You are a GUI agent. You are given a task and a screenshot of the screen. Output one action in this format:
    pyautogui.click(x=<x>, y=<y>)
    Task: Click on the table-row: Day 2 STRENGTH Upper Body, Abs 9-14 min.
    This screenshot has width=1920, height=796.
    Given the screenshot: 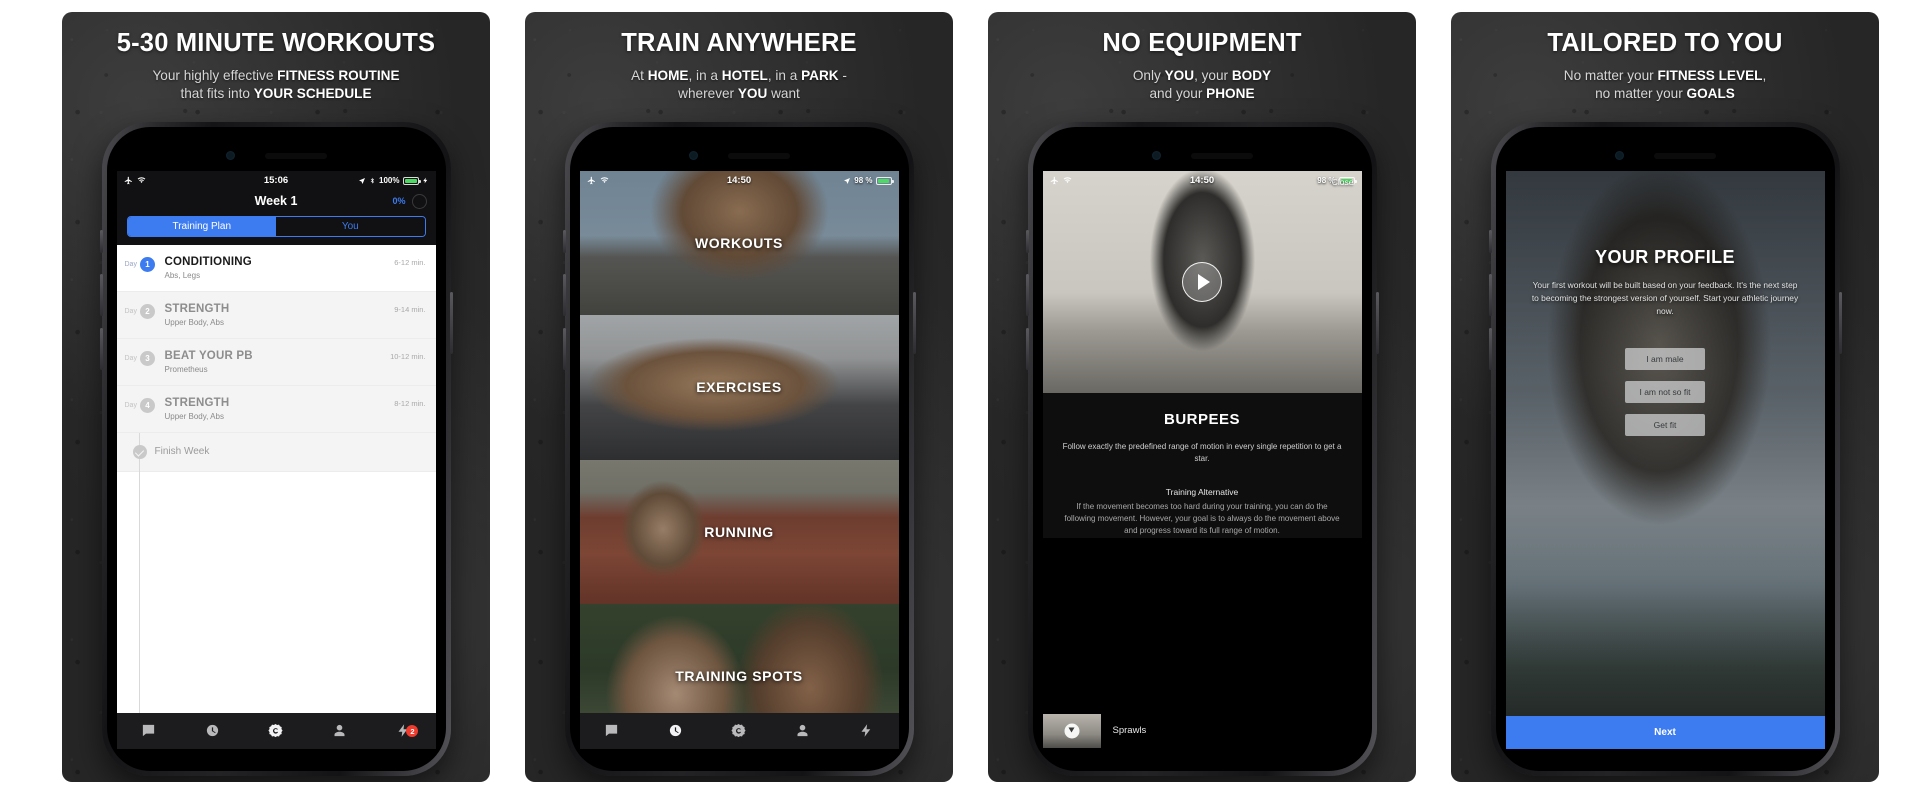 What is the action you would take?
    pyautogui.click(x=276, y=315)
    